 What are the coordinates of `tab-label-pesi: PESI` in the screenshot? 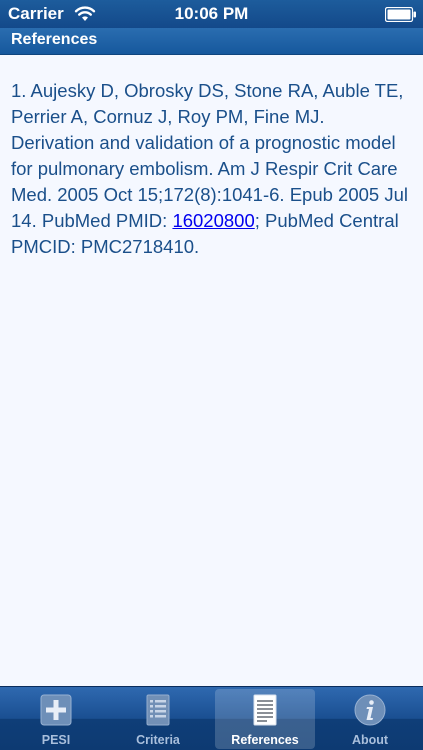 It's located at (56, 740).